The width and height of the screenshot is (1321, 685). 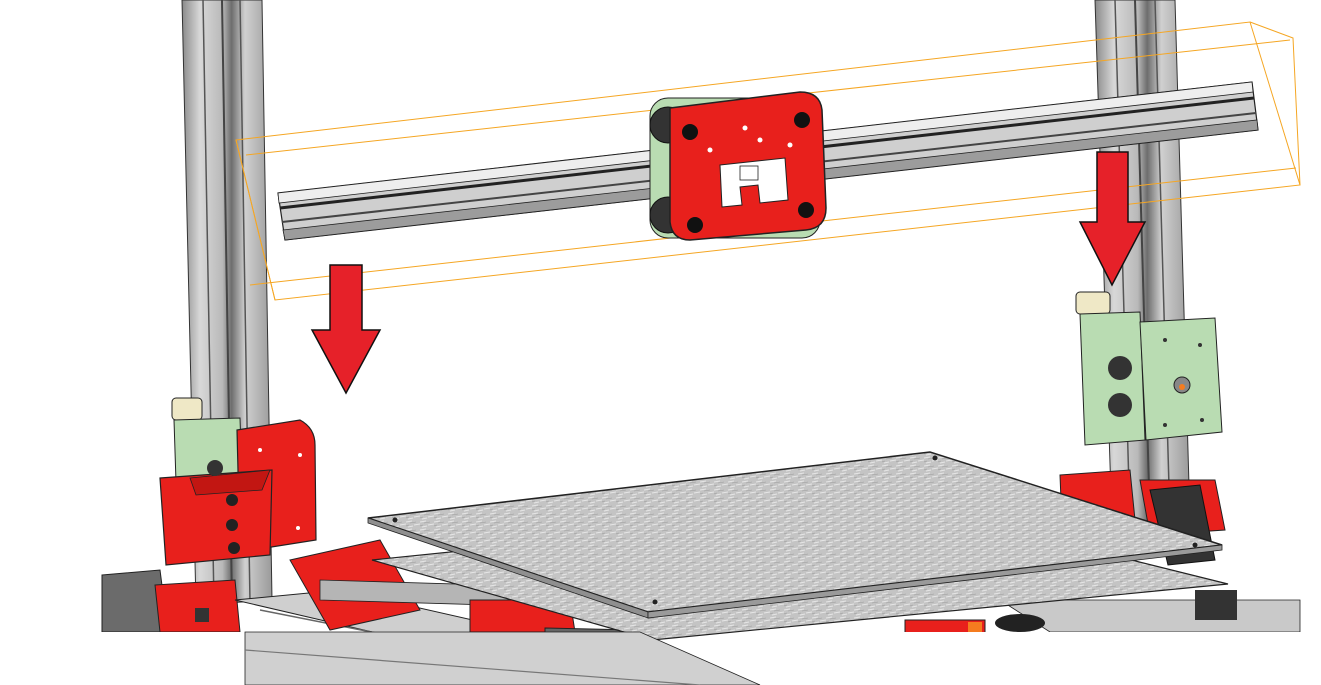 What do you see at coordinates (346, 329) in the screenshot?
I see `left-down-arrow` at bounding box center [346, 329].